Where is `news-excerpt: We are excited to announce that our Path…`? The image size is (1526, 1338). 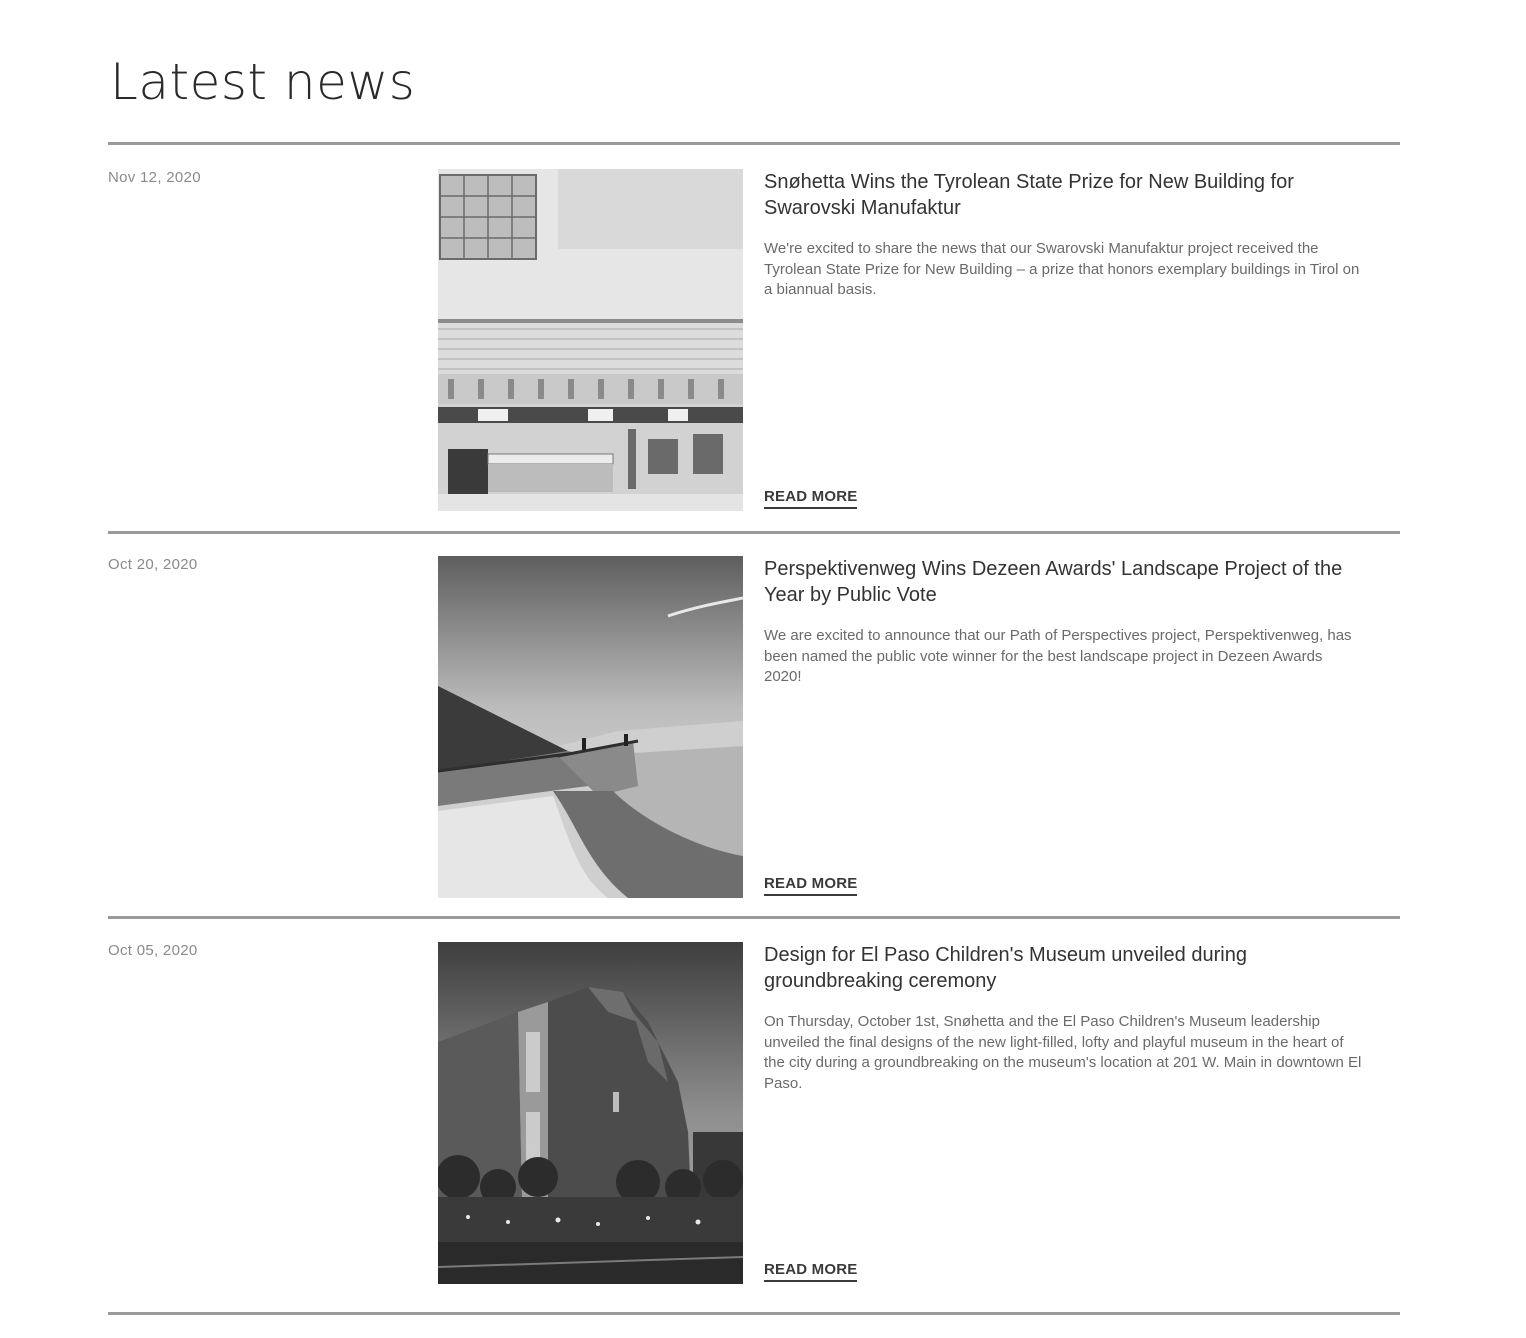
news-excerpt: We are excited to announce that our Path… is located at coordinates (1058, 656).